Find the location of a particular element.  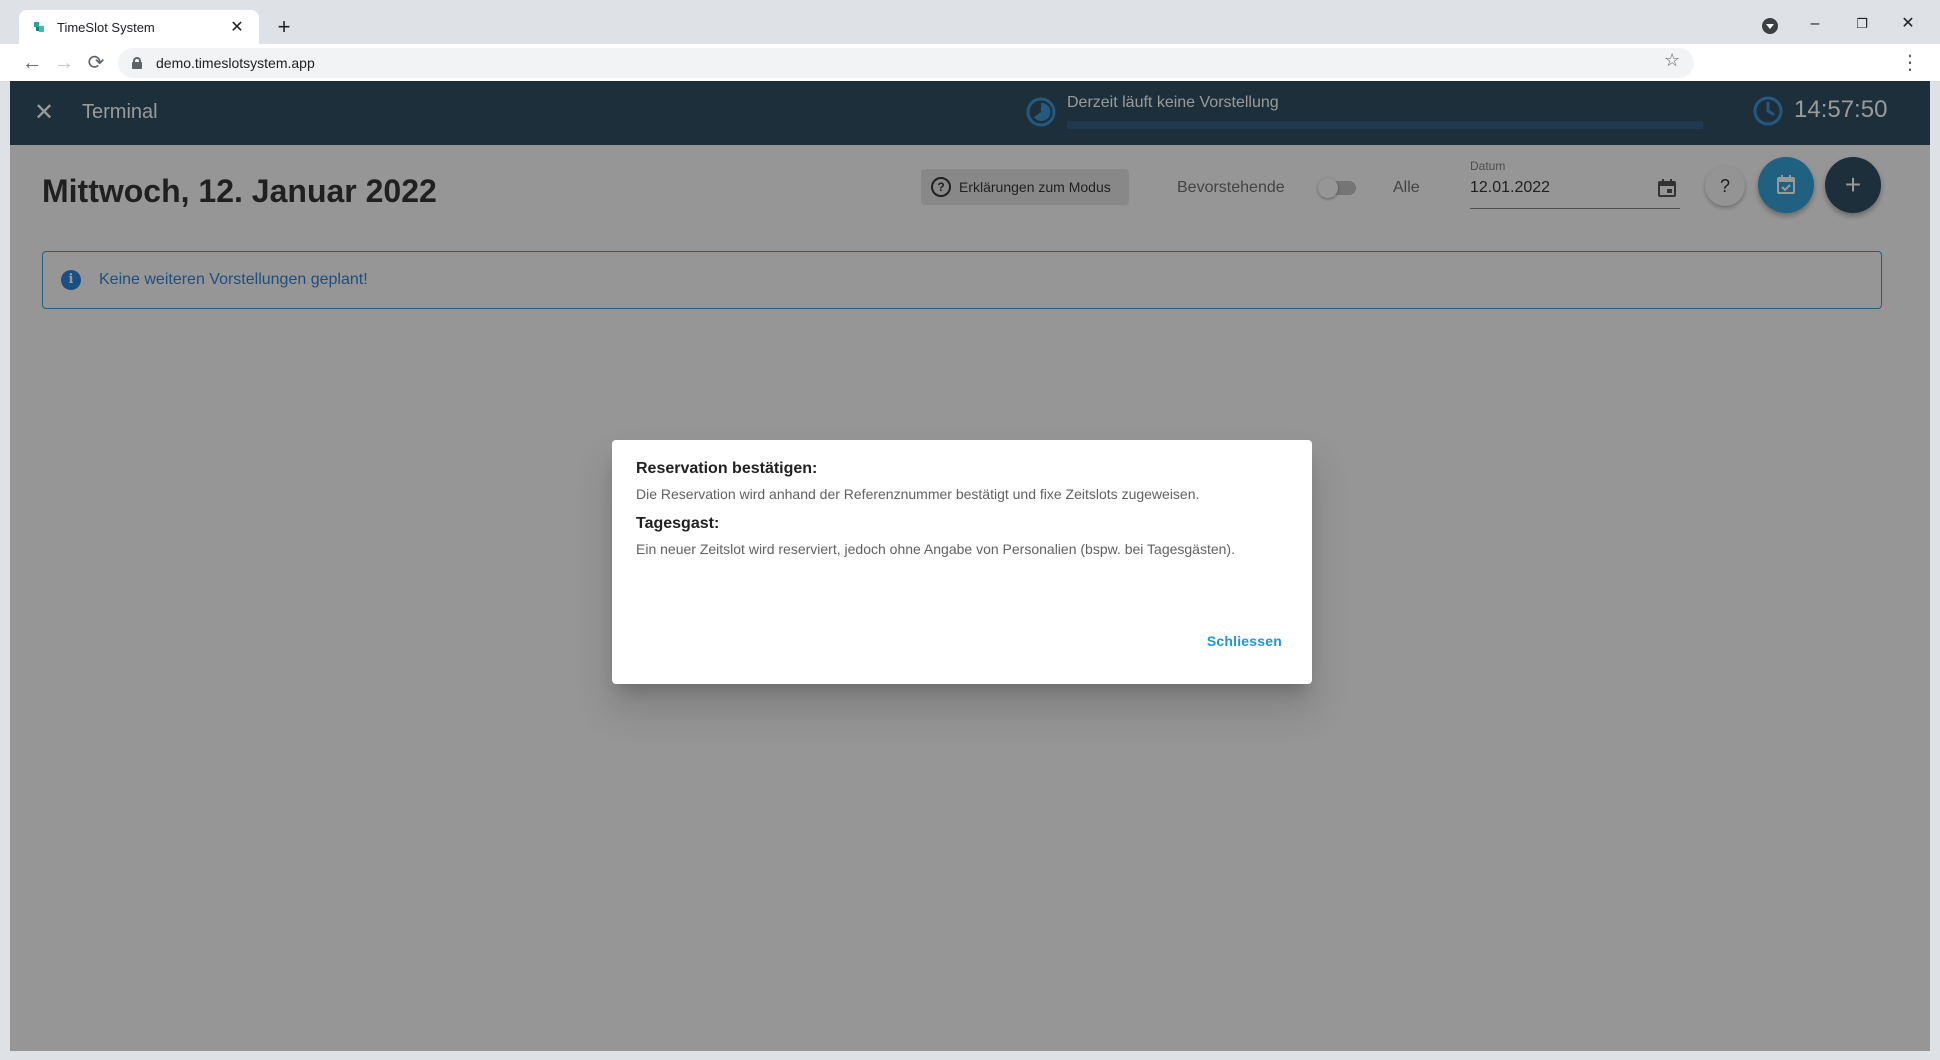

timeslot-logo-icon is located at coordinates (39, 27).